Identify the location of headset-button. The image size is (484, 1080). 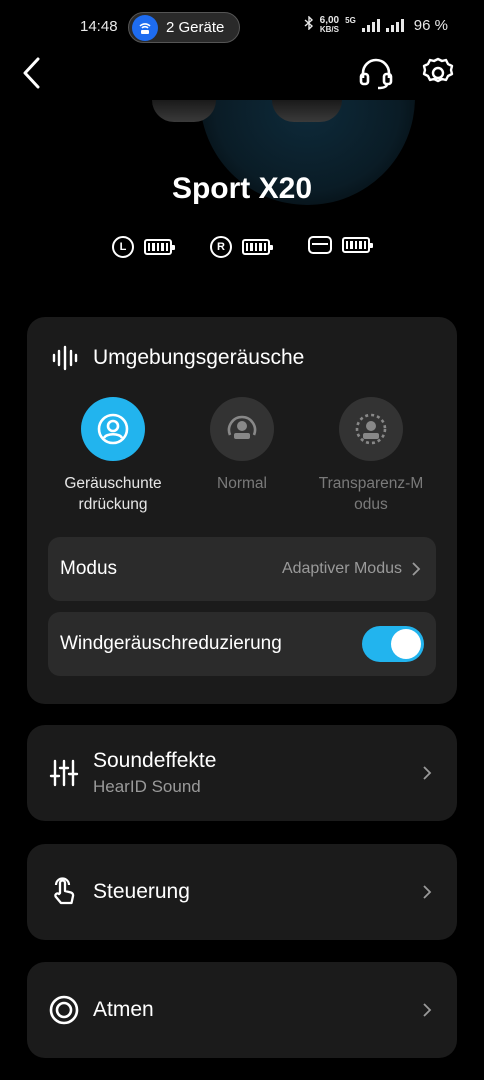
(376, 73).